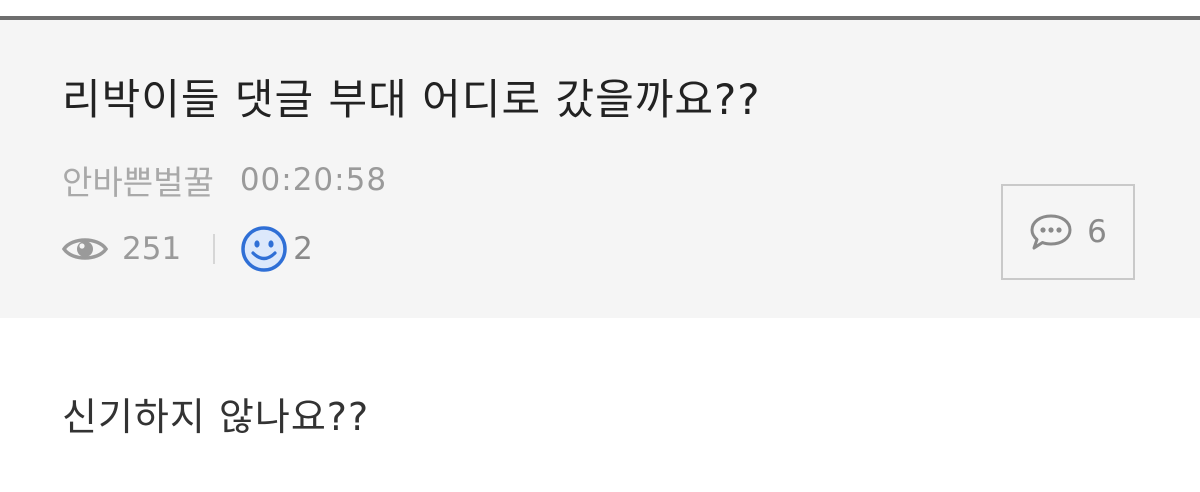  Describe the element at coordinates (187, 249) in the screenshot. I see `post-stats: 251 2` at that location.